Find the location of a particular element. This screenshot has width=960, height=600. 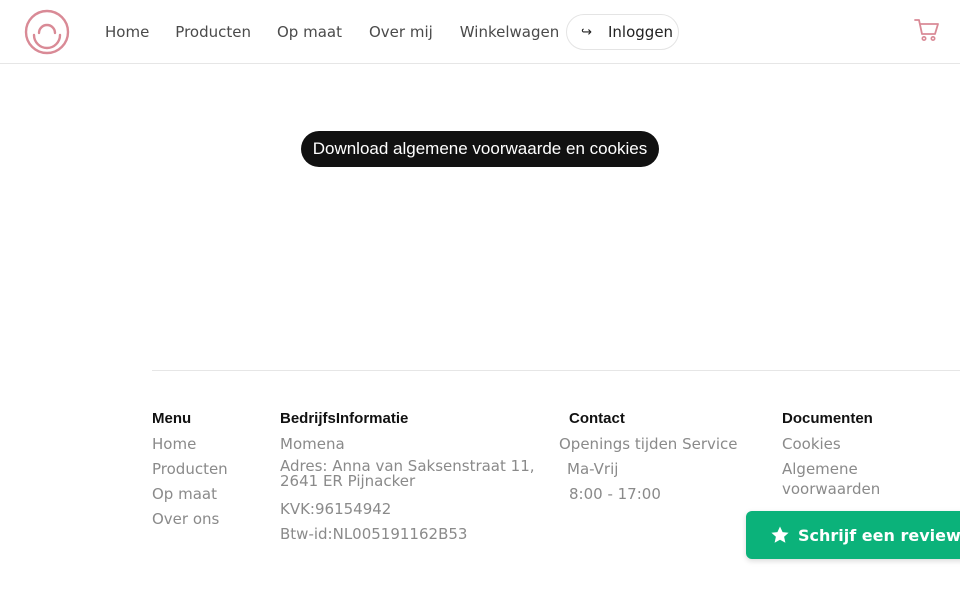

footer-link-algemene-voorwaarden: Algemene voorwaarden is located at coordinates (871, 479).